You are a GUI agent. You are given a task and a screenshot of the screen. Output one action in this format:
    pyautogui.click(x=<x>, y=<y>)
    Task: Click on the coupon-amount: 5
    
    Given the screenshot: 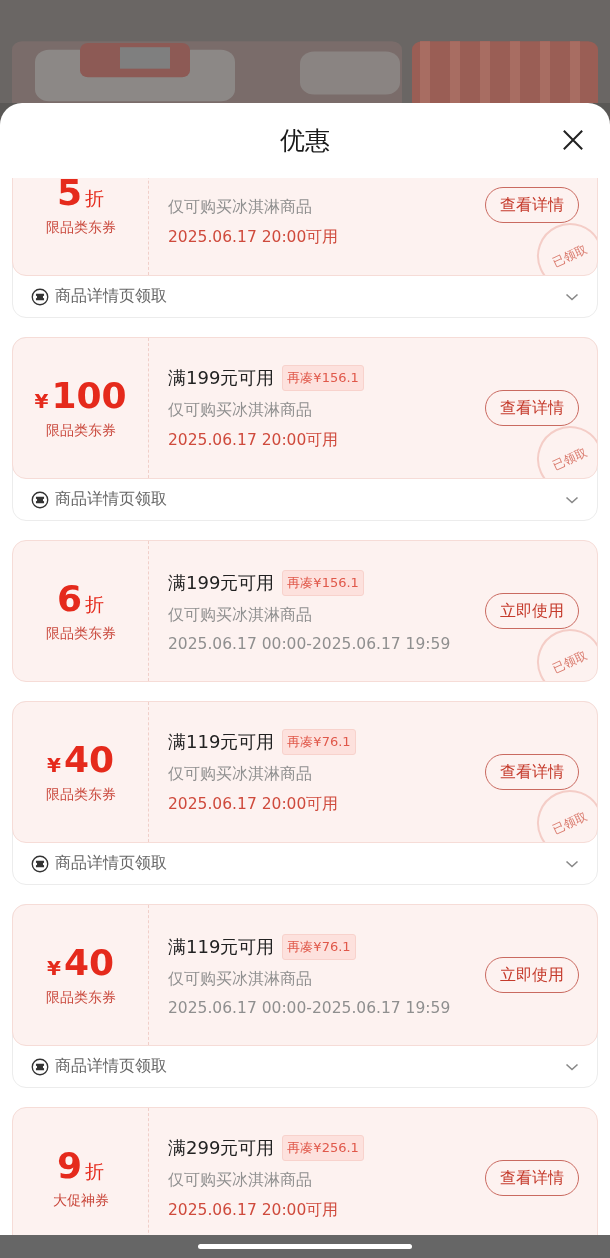 What is the action you would take?
    pyautogui.click(x=69, y=195)
    